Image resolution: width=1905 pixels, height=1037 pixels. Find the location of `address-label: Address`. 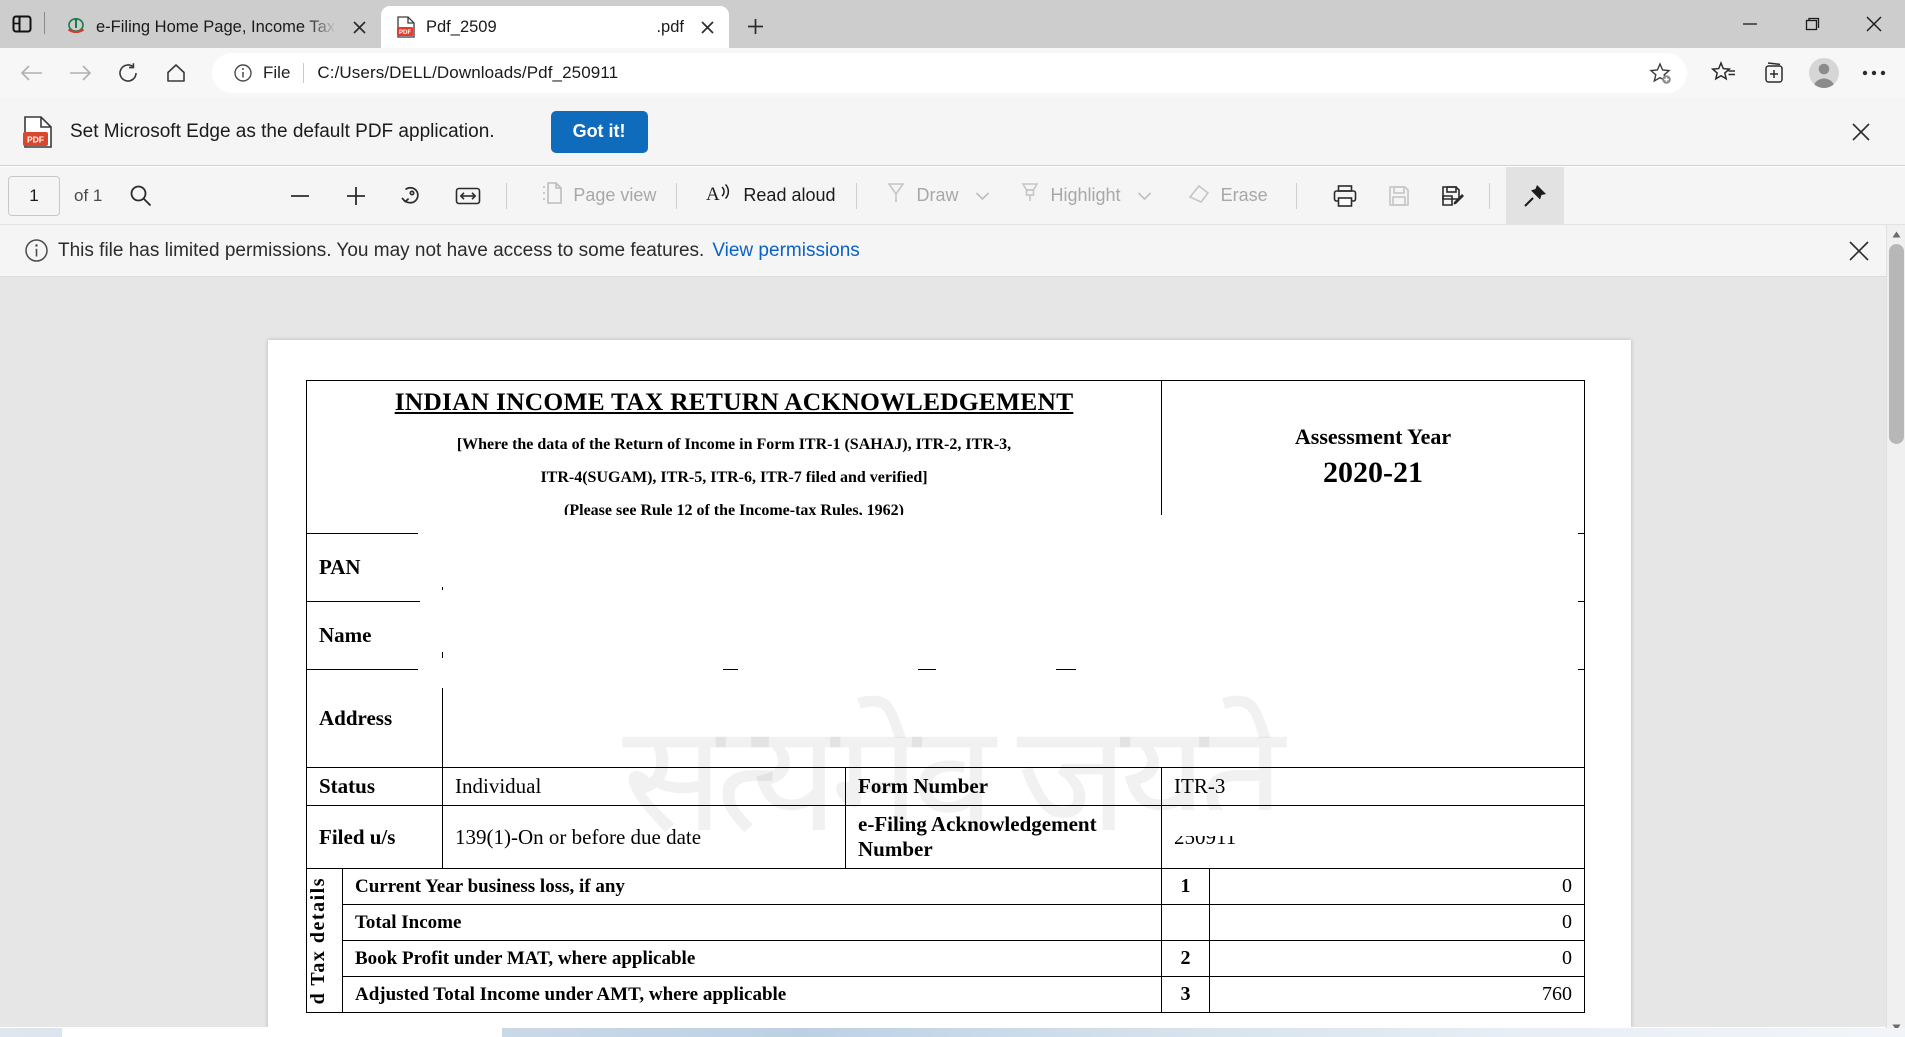

address-label: Address is located at coordinates (374, 719).